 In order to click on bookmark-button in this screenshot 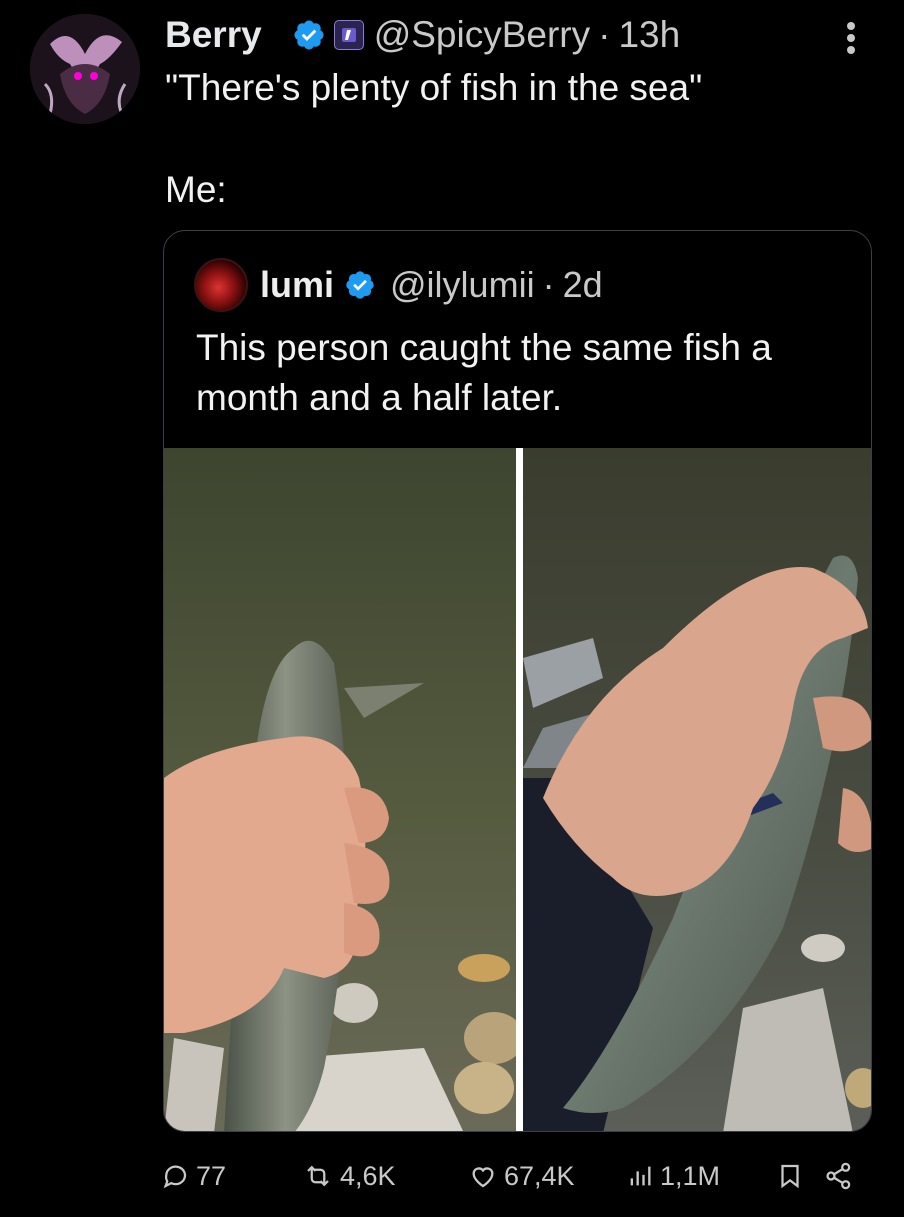, I will do `click(793, 1176)`.